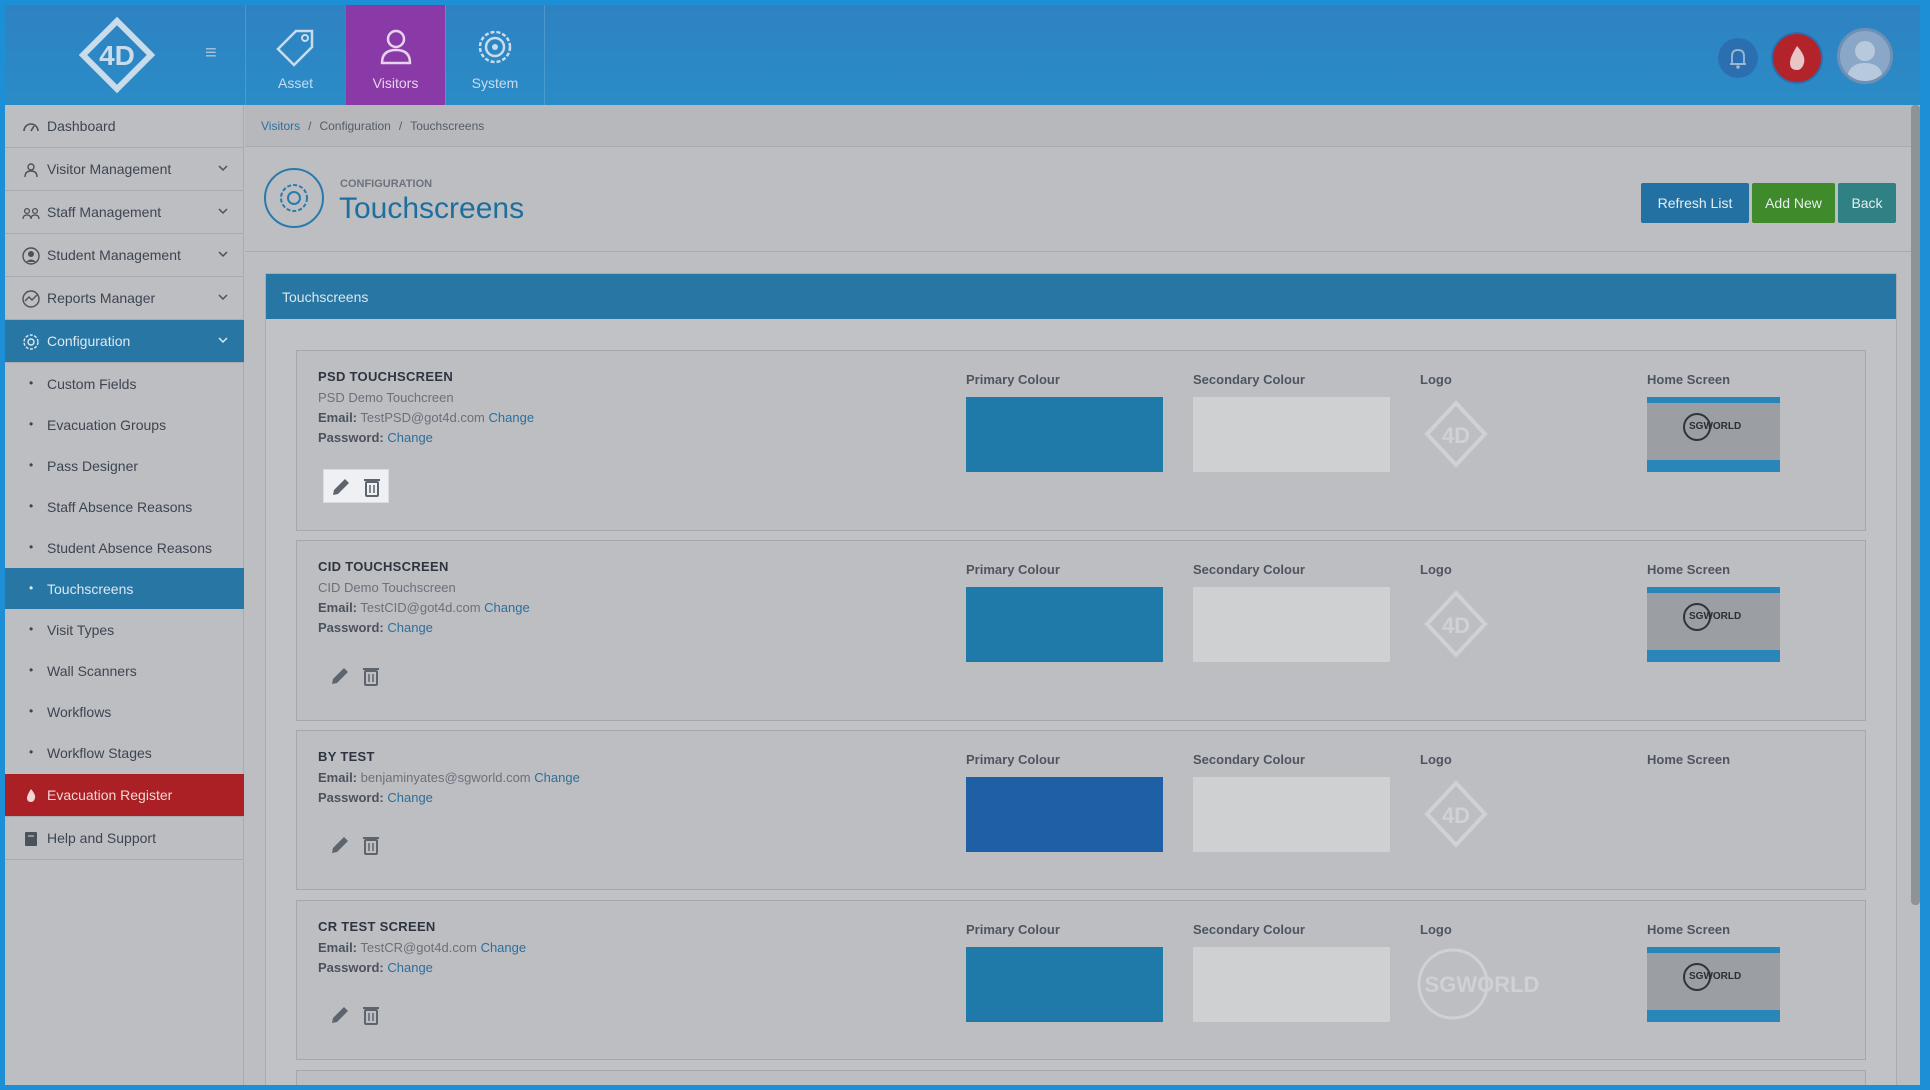  What do you see at coordinates (386, 376) in the screenshot?
I see `touchscreen-name: PSD TOUCHSCREEN` at bounding box center [386, 376].